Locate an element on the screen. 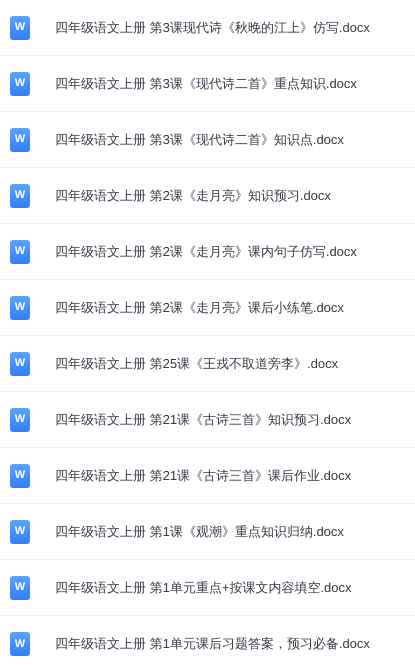  file-name: 四年级语文上册 第21课《古诗三首》课后作业.docx is located at coordinates (203, 476).